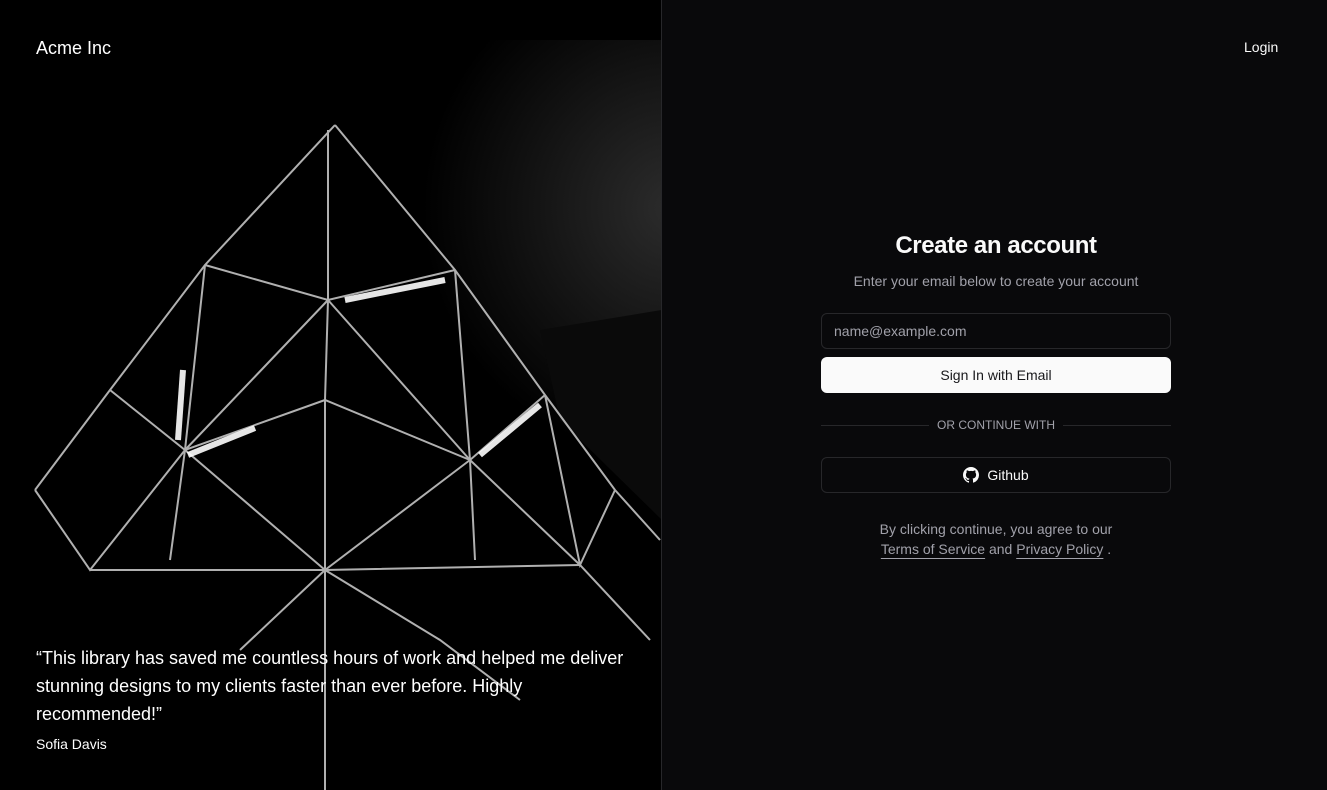  I want to click on github-button-label: Github, so click(1008, 475).